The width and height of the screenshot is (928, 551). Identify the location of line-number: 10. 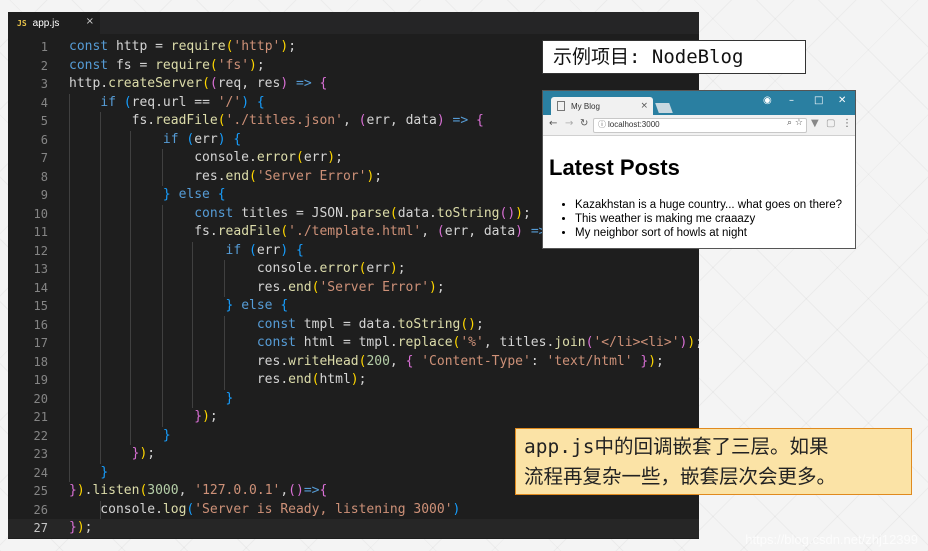
(40, 213).